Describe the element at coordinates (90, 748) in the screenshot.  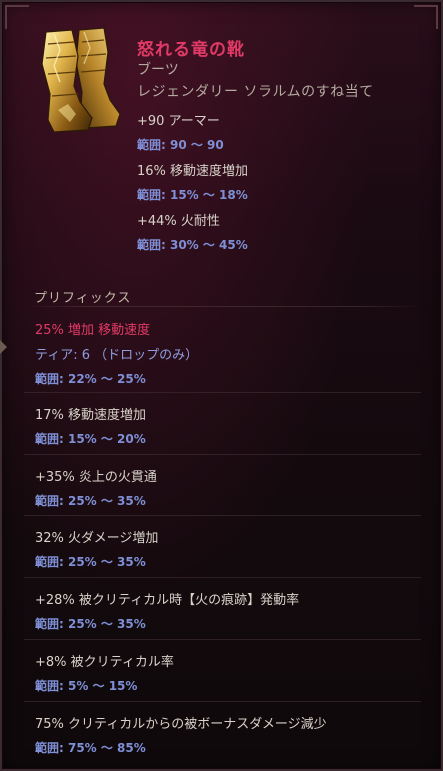
I see `affix-range: 範囲: 75% 〜 85%` at that location.